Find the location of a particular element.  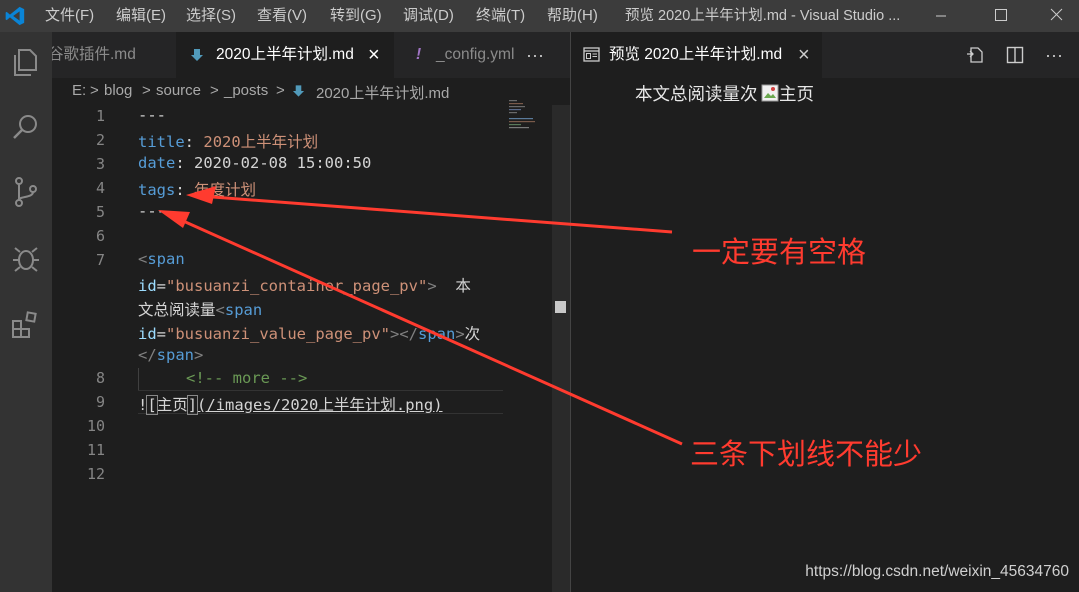

menu-view: 查看(V) is located at coordinates (282, 16).